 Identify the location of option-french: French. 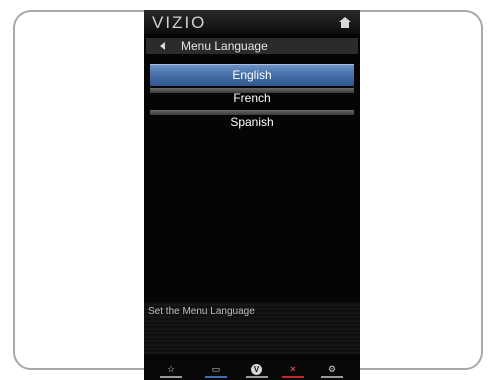
(252, 98).